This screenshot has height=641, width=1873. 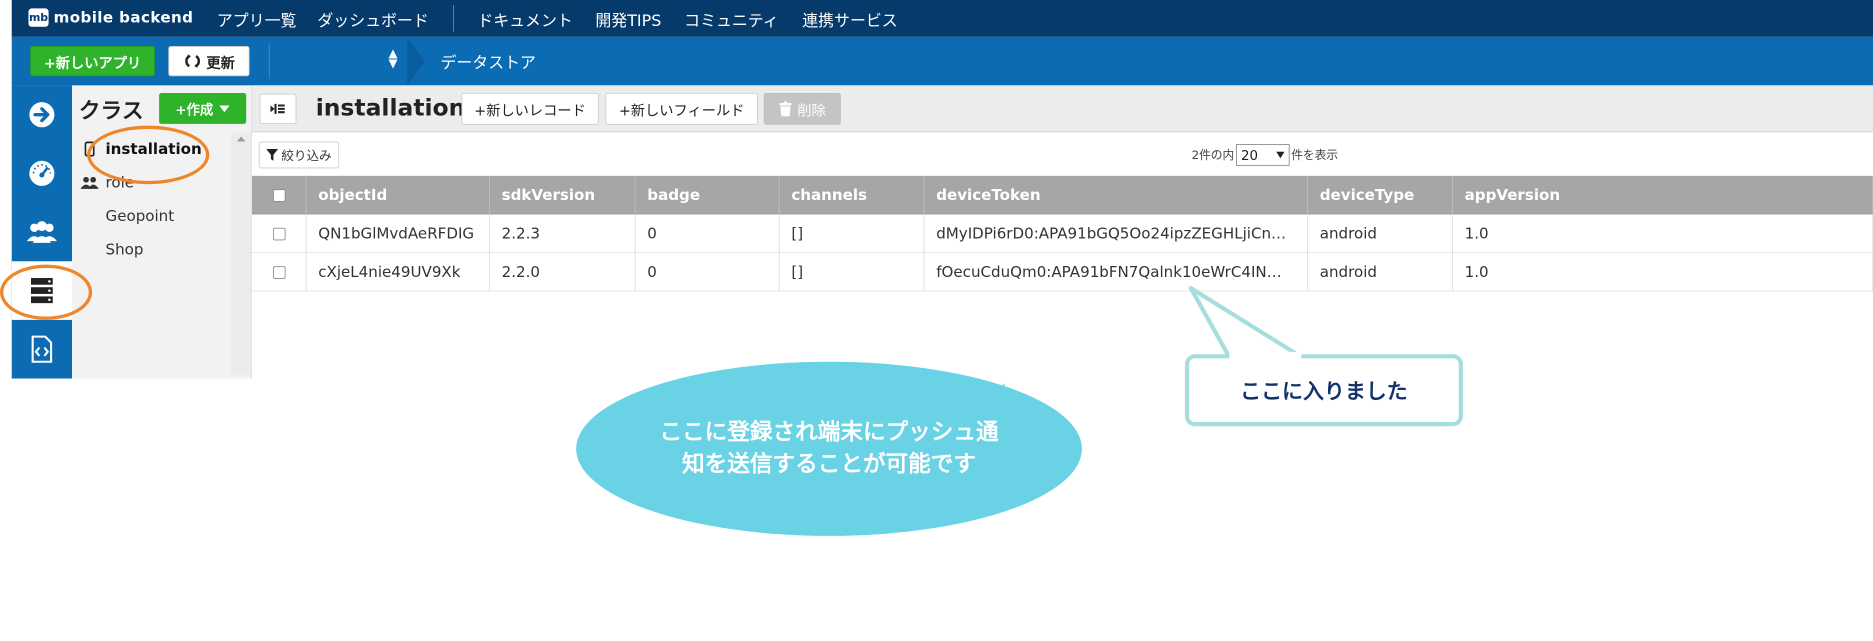 What do you see at coordinates (148, 155) in the screenshot?
I see `highlight-ring-installation` at bounding box center [148, 155].